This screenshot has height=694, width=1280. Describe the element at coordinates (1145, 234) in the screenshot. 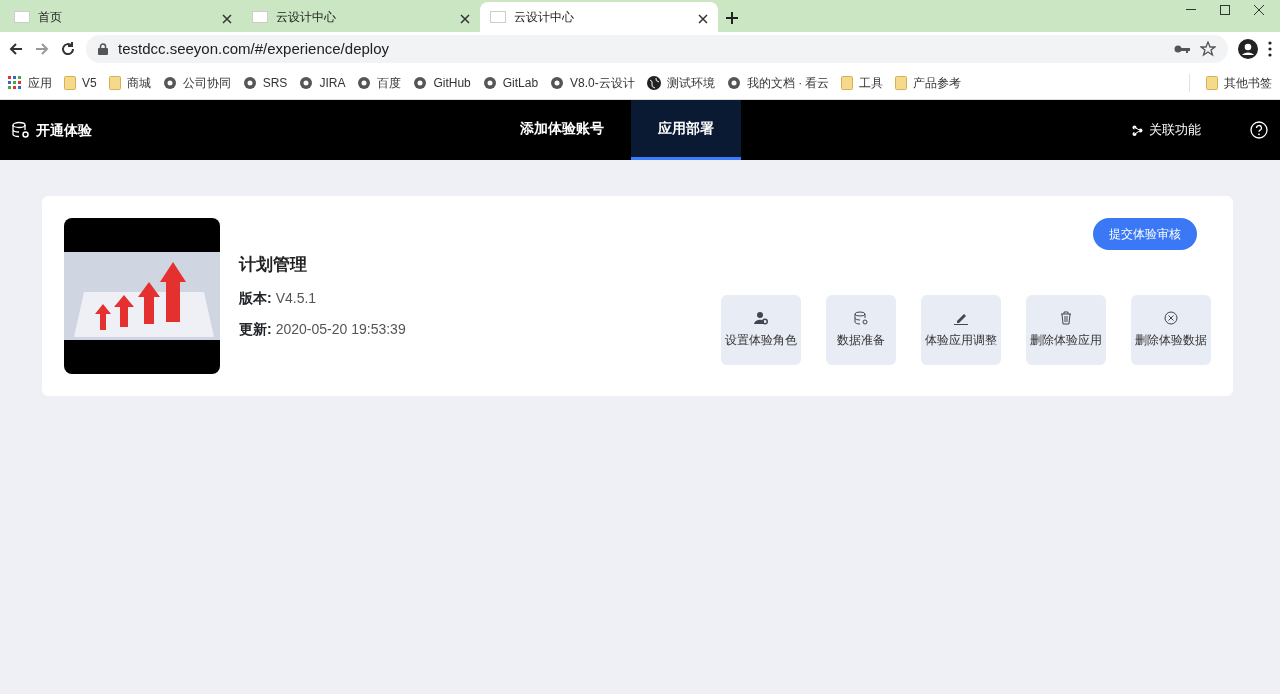

I see `submit-review-button: 提交体验审核` at that location.